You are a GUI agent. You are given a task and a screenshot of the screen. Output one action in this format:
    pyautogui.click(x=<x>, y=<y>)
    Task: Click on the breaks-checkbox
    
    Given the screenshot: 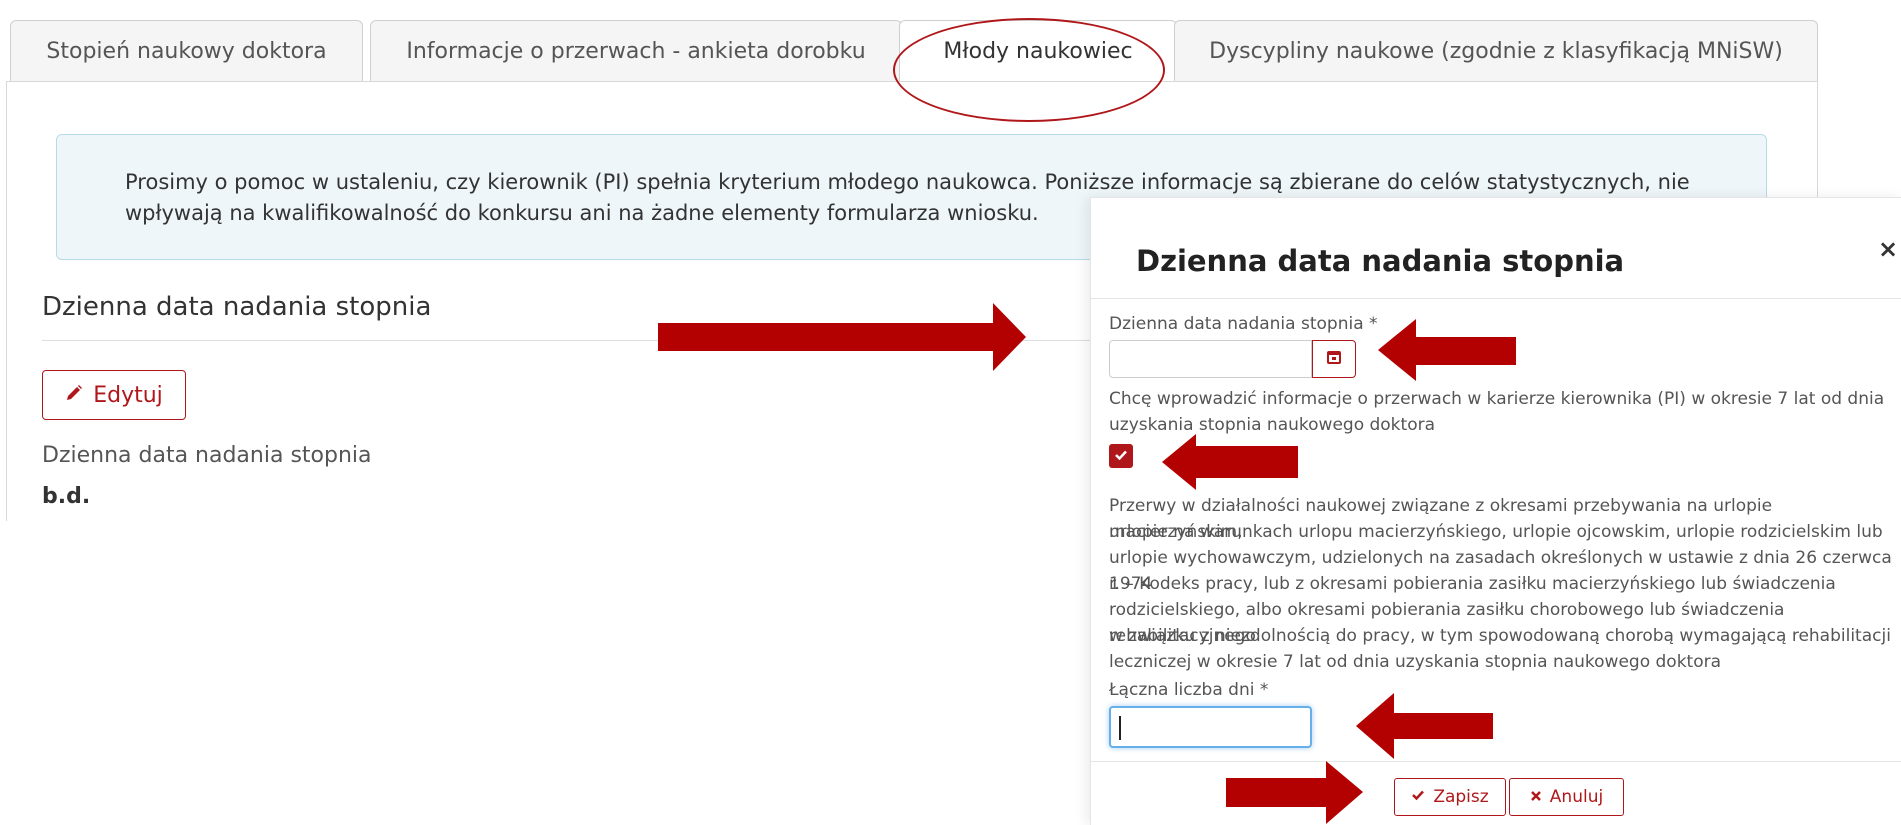 What is the action you would take?
    pyautogui.click(x=1121, y=456)
    